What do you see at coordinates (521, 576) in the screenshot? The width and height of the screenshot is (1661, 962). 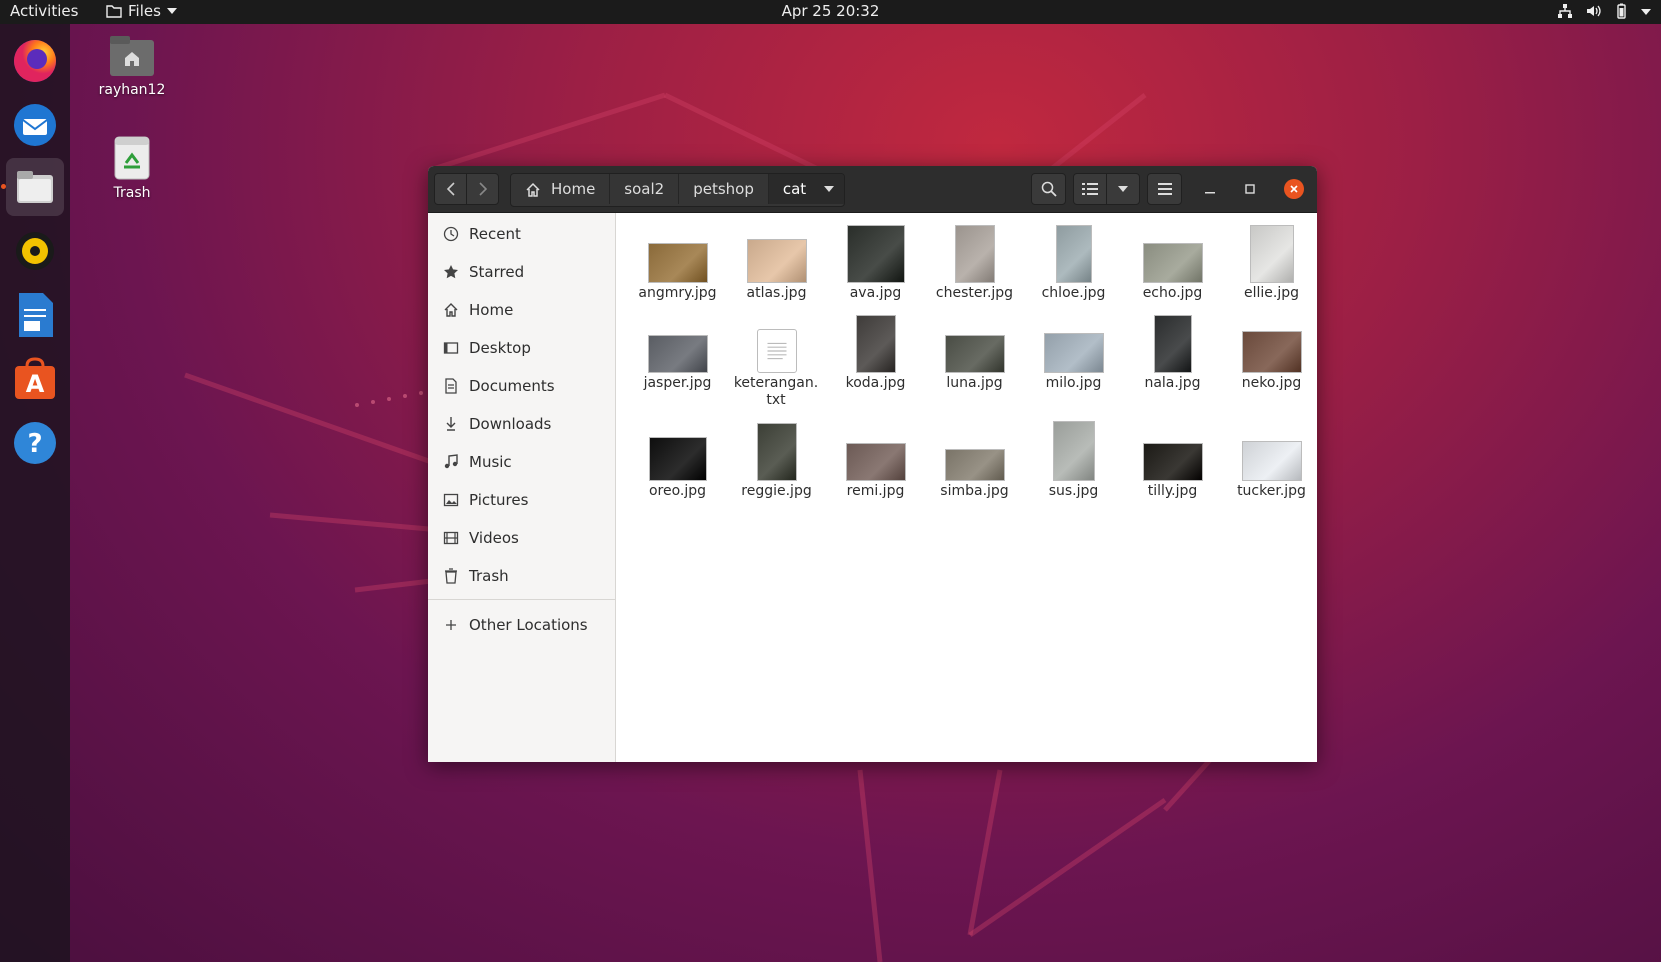 I see `sidebar-item-trash: Trash` at bounding box center [521, 576].